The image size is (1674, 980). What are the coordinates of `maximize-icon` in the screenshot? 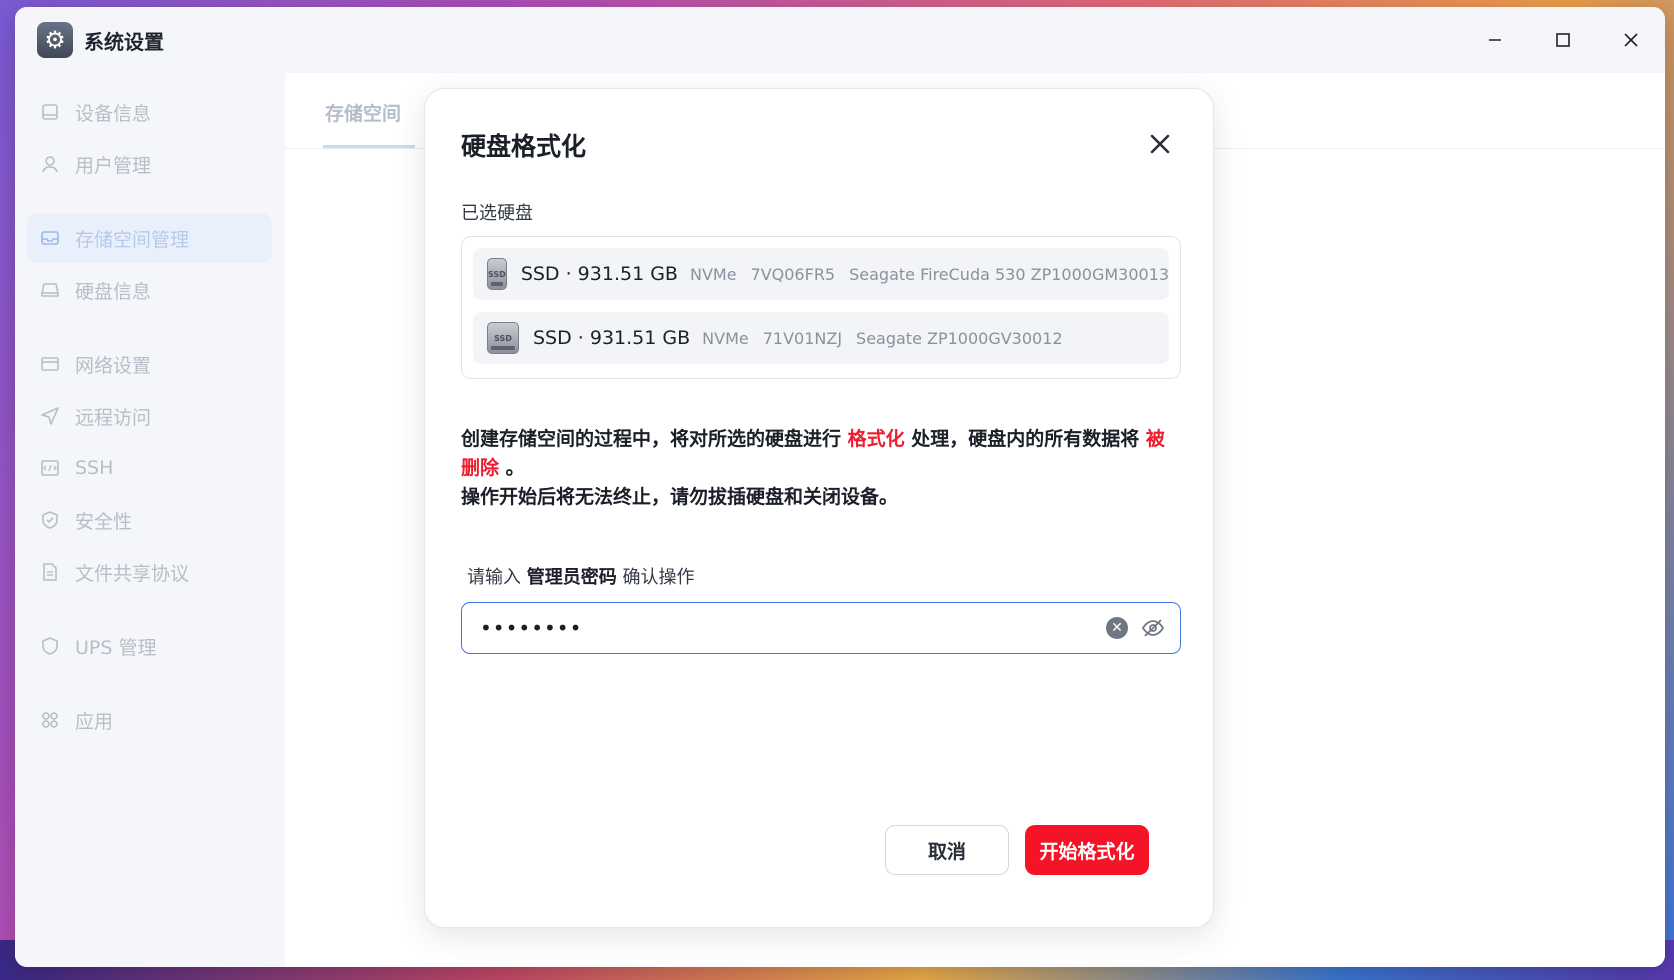 It's located at (1563, 40).